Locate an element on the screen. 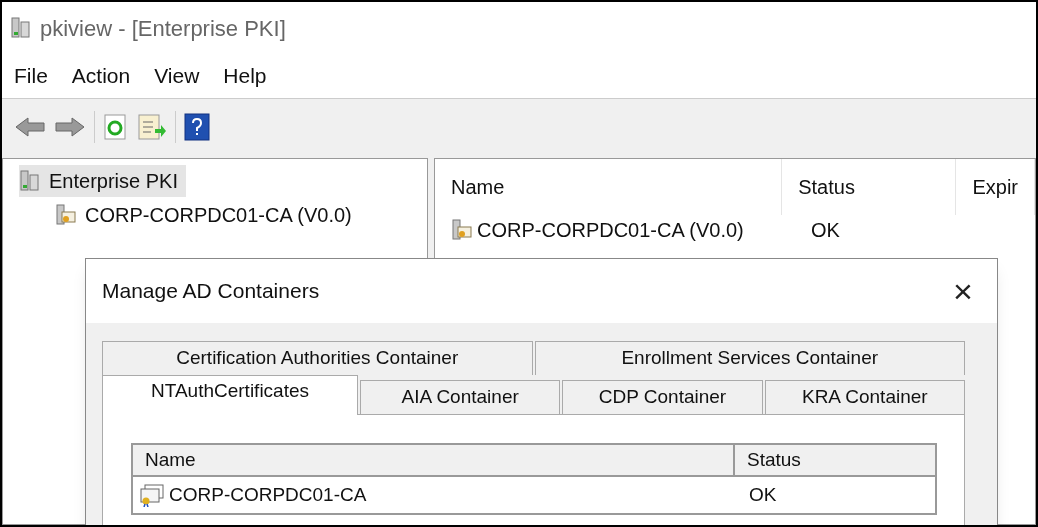  menu-item: File is located at coordinates (31, 76).